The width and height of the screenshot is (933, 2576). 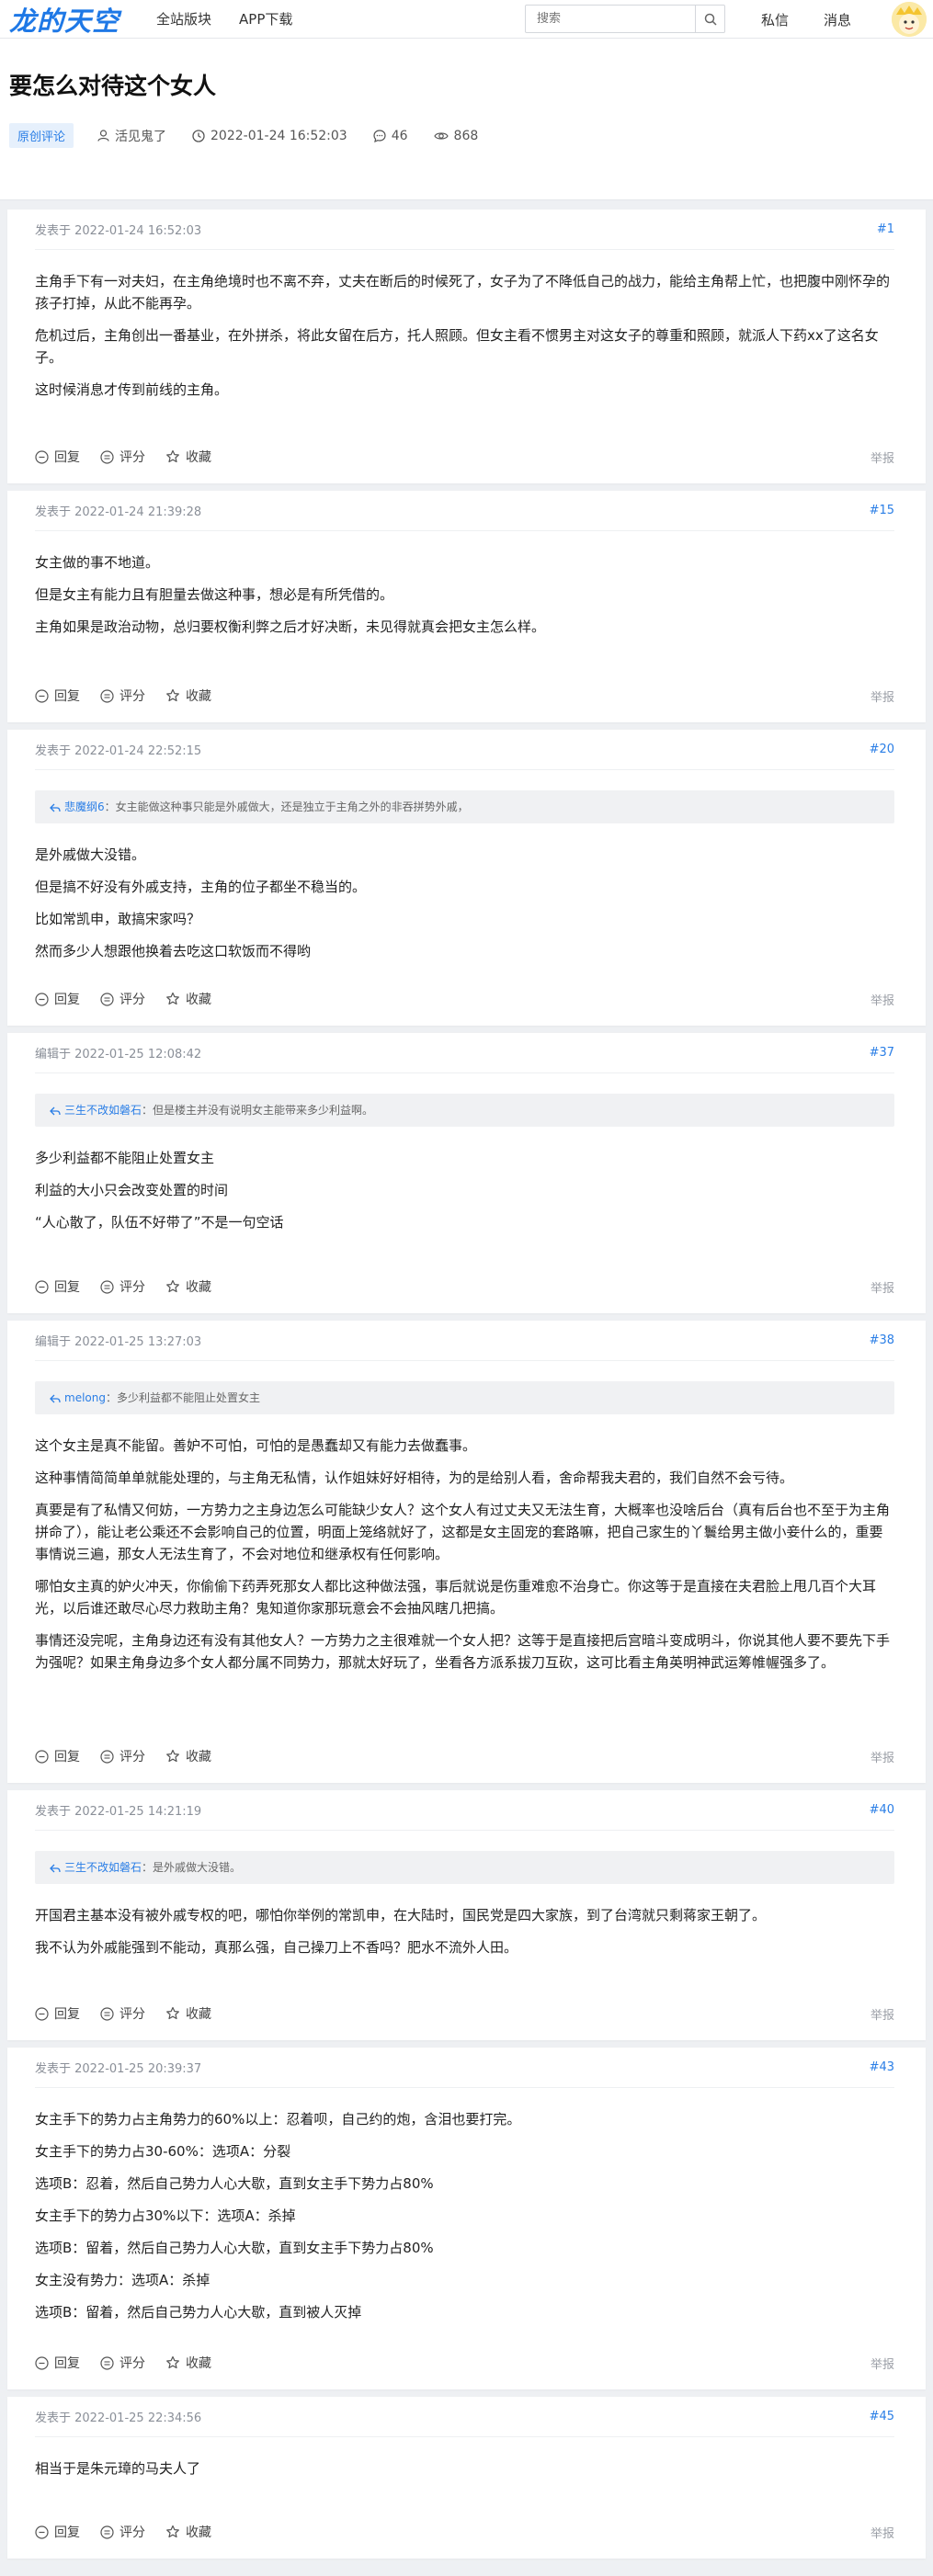 What do you see at coordinates (882, 1340) in the screenshot?
I see `post-floor-link: #38` at bounding box center [882, 1340].